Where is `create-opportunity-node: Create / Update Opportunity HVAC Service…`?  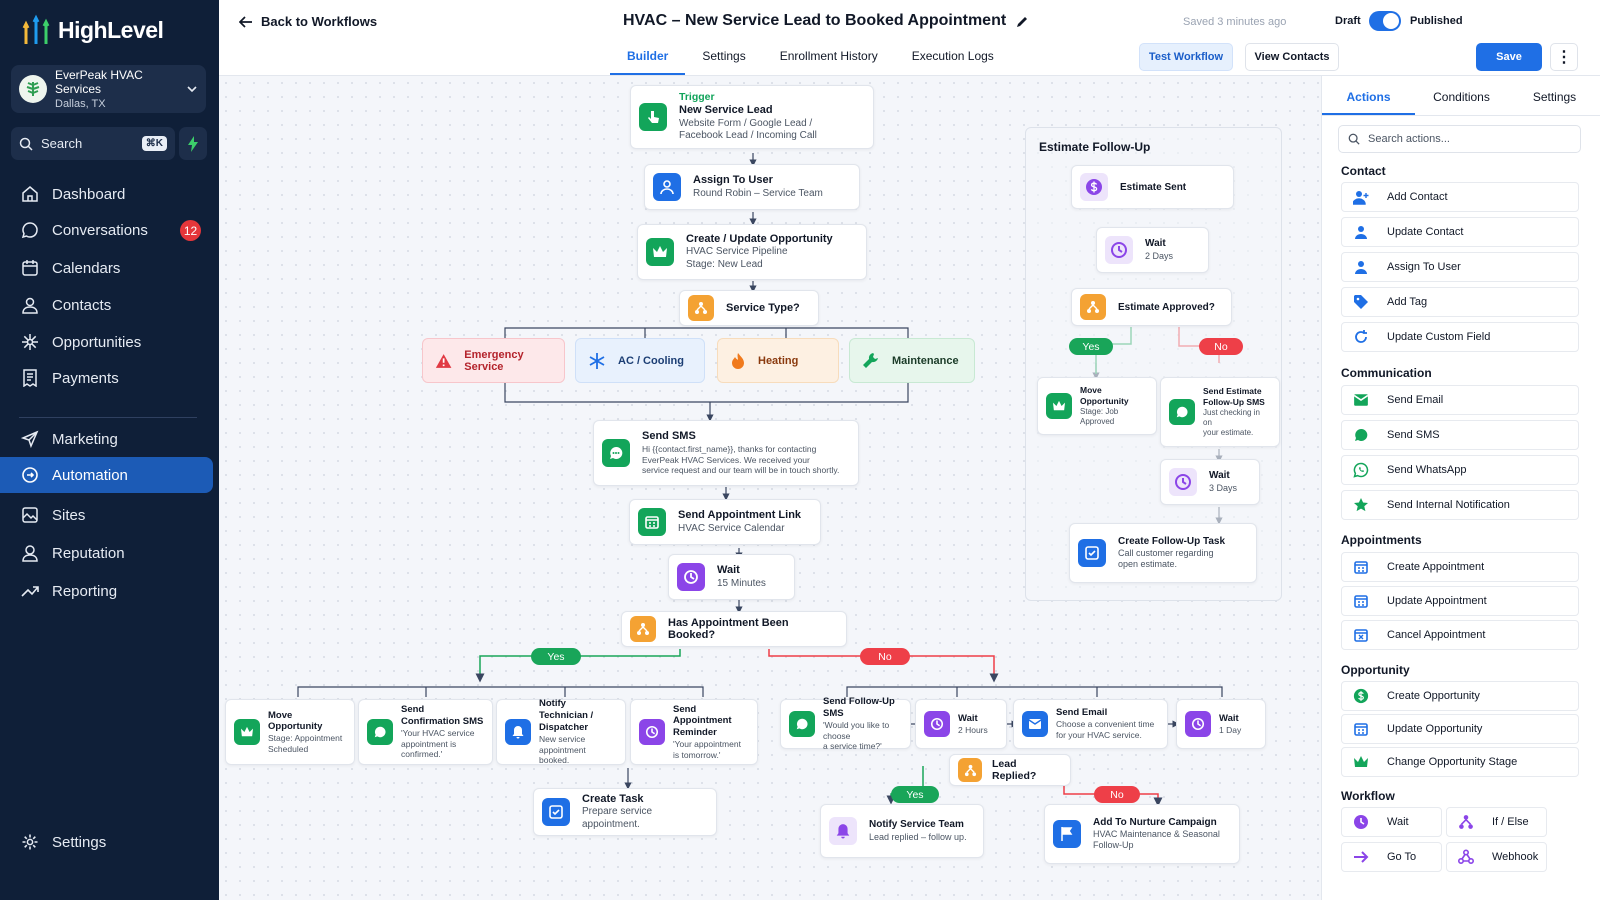
create-opportunity-node: Create / Update Opportunity HVAC Service… is located at coordinates (752, 252).